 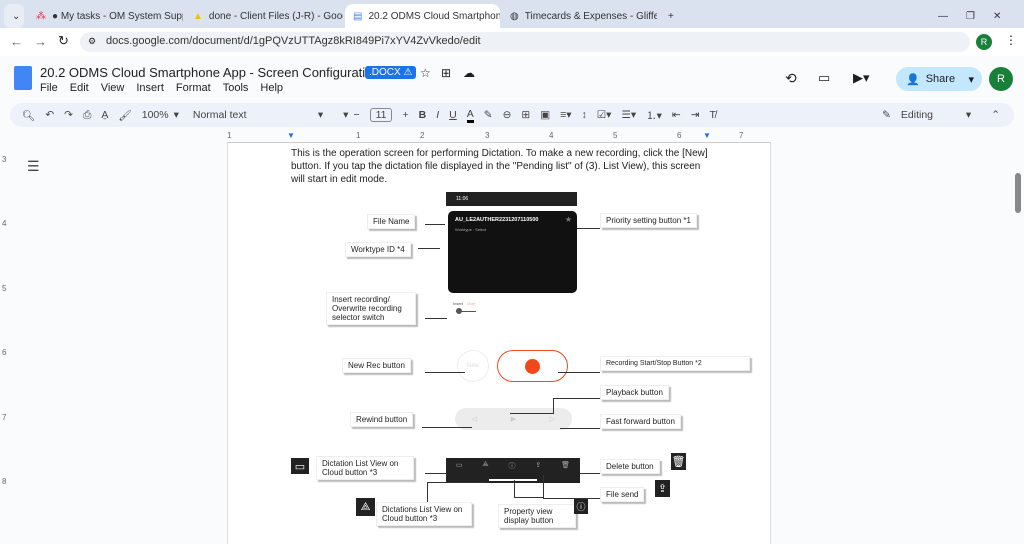 What do you see at coordinates (707, 135) in the screenshot?
I see `right-indent-marker-icon: ▼` at bounding box center [707, 135].